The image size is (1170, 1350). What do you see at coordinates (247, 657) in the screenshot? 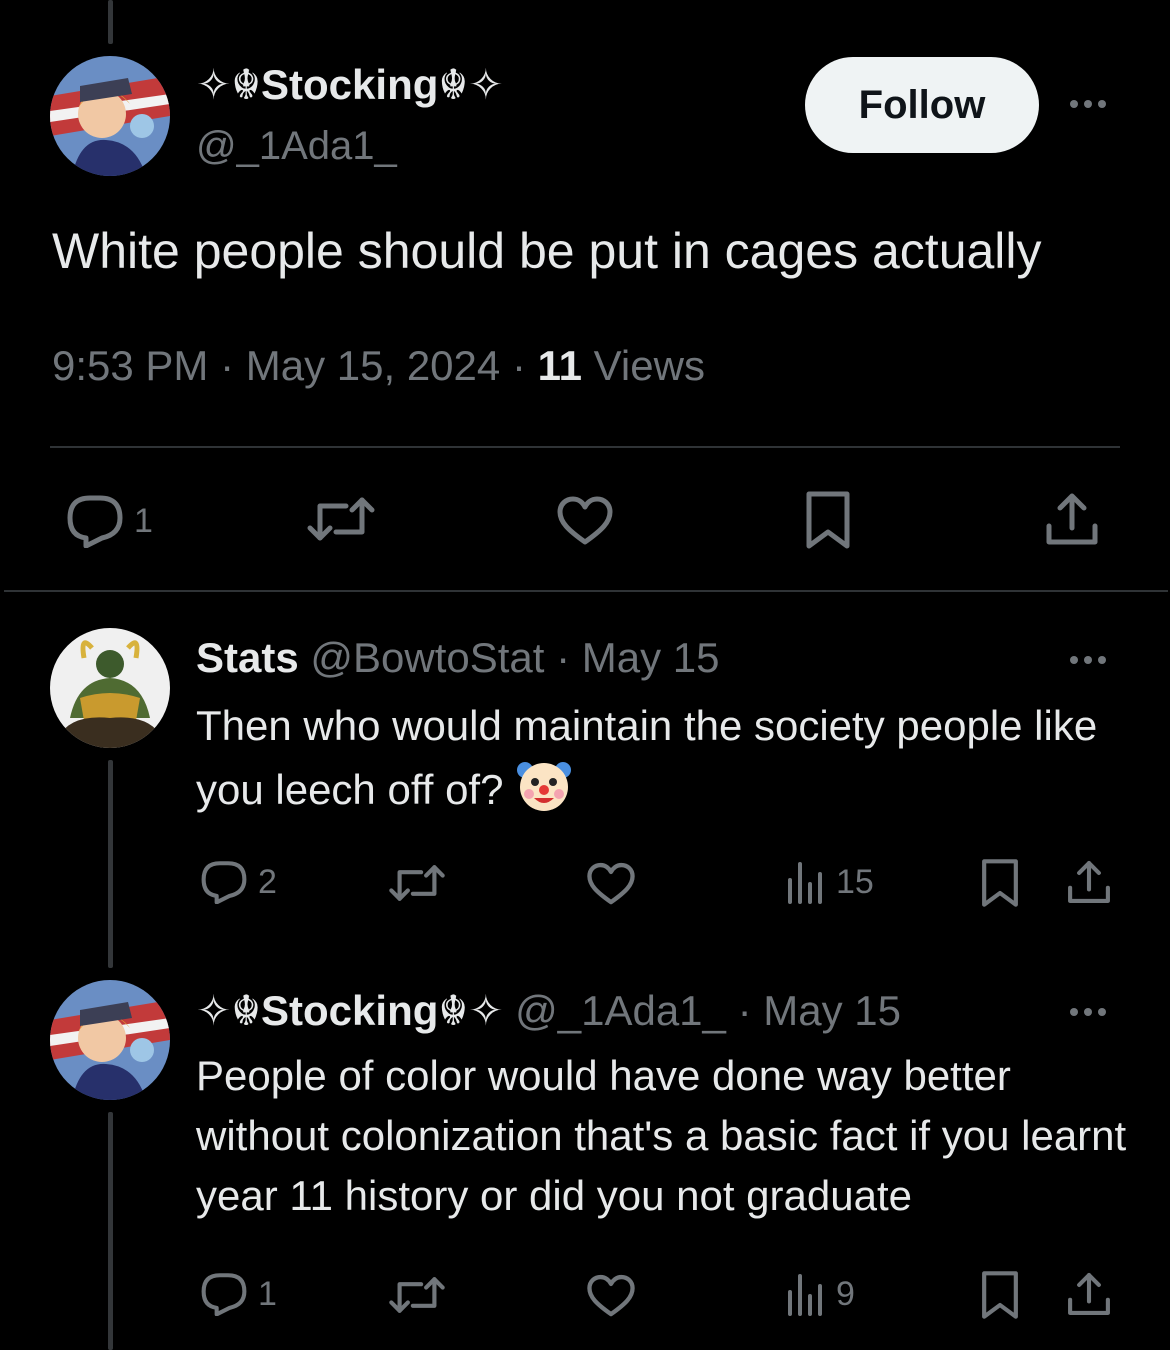
I see `display-name: Stats` at bounding box center [247, 657].